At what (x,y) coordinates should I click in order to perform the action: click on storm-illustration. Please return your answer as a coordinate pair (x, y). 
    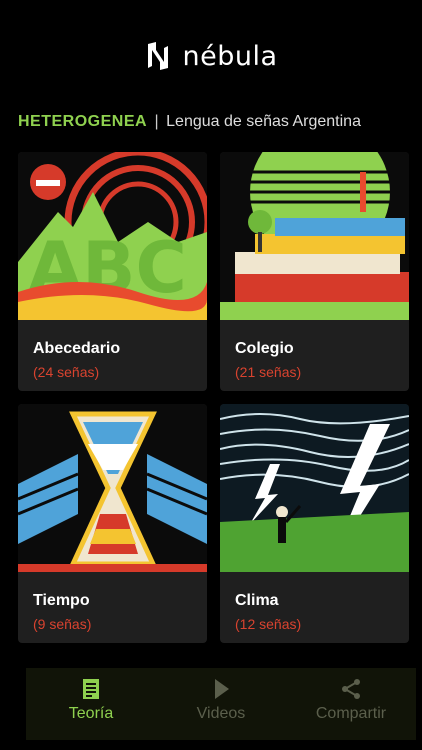
    Looking at the image, I should click on (314, 488).